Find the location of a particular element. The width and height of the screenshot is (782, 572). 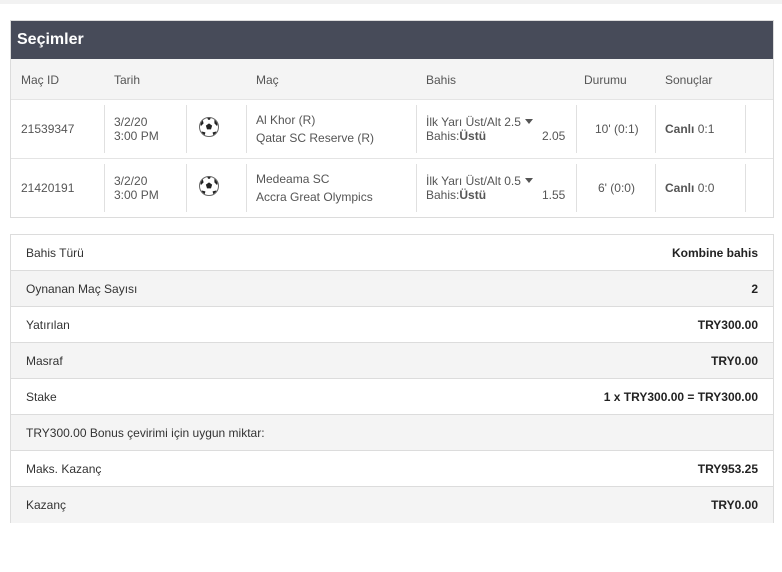

match-result: Canlı 0:1 is located at coordinates (689, 129).